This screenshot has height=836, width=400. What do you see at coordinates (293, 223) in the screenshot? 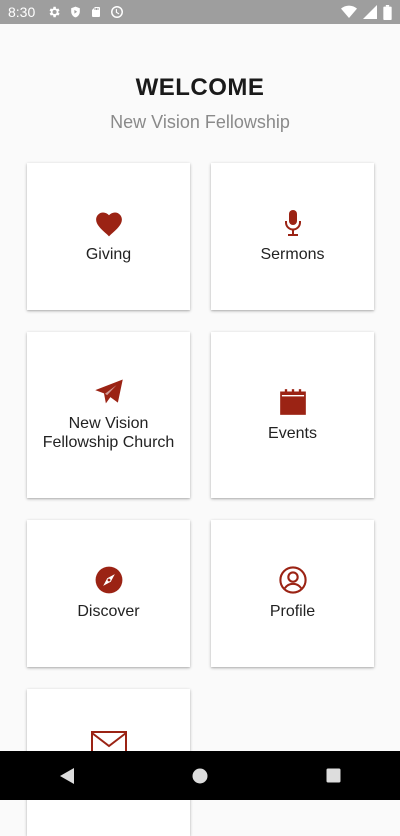
I see `microphone-icon` at bounding box center [293, 223].